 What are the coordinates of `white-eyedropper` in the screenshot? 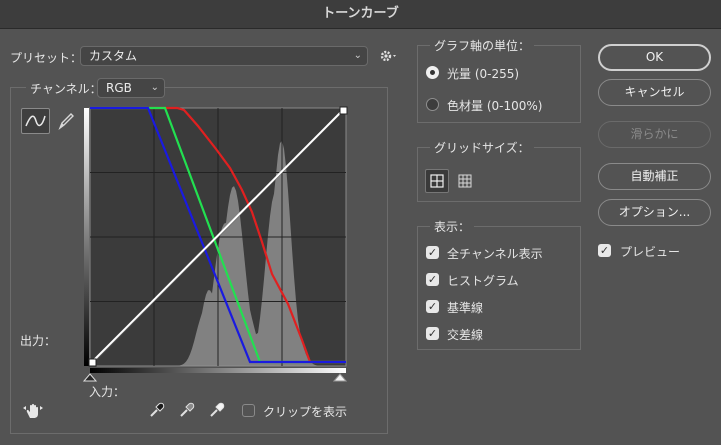 It's located at (217, 410).